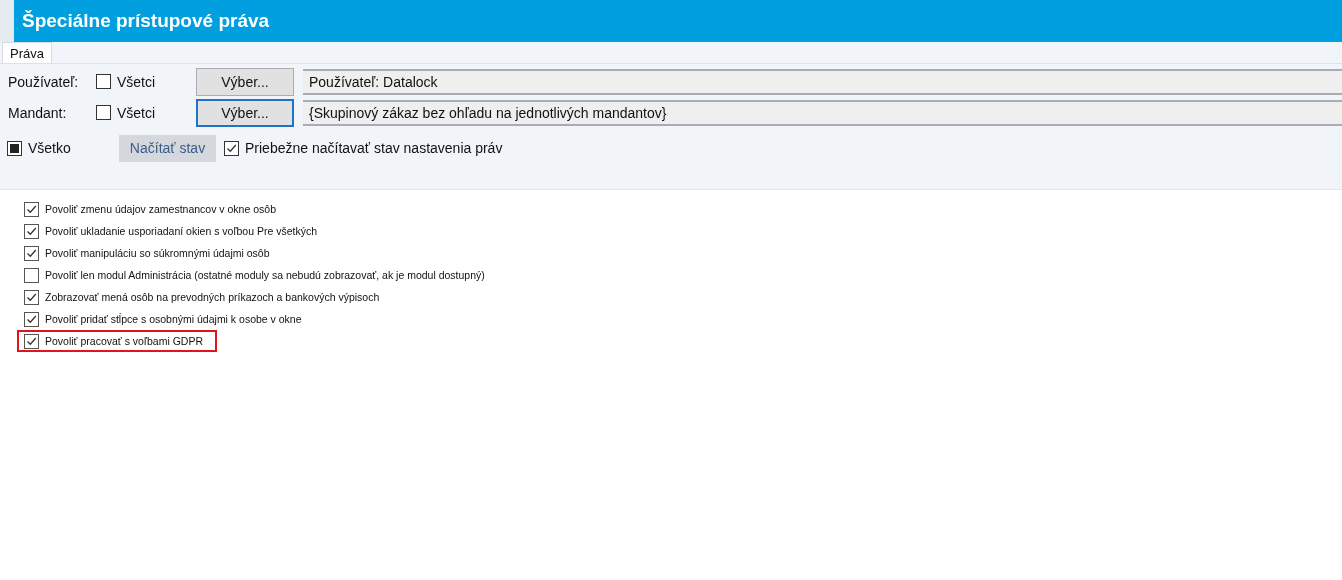 The height and width of the screenshot is (580, 1342). I want to click on value-field: Používateľ: Datalock, so click(822, 81).